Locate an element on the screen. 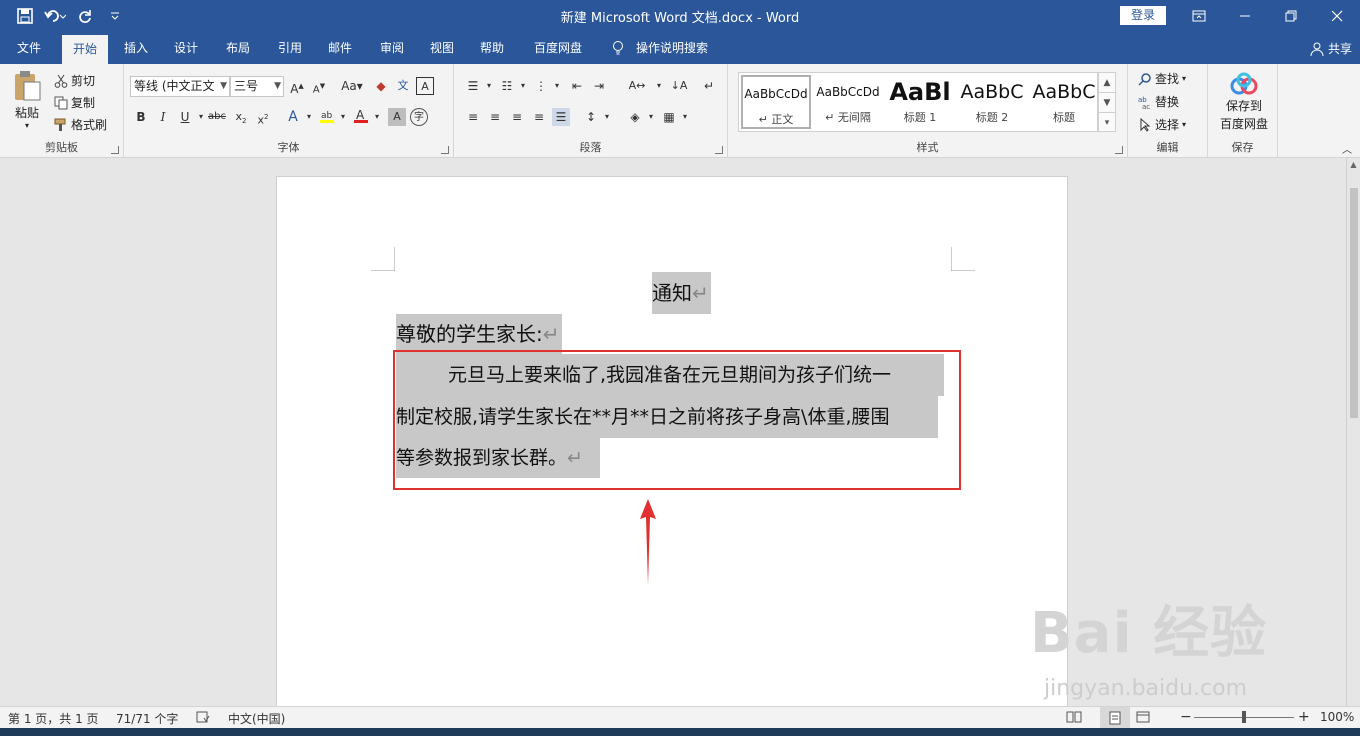 This screenshot has height=736, width=1360. vertical-scrollbar: ▲ is located at coordinates (1353, 432).